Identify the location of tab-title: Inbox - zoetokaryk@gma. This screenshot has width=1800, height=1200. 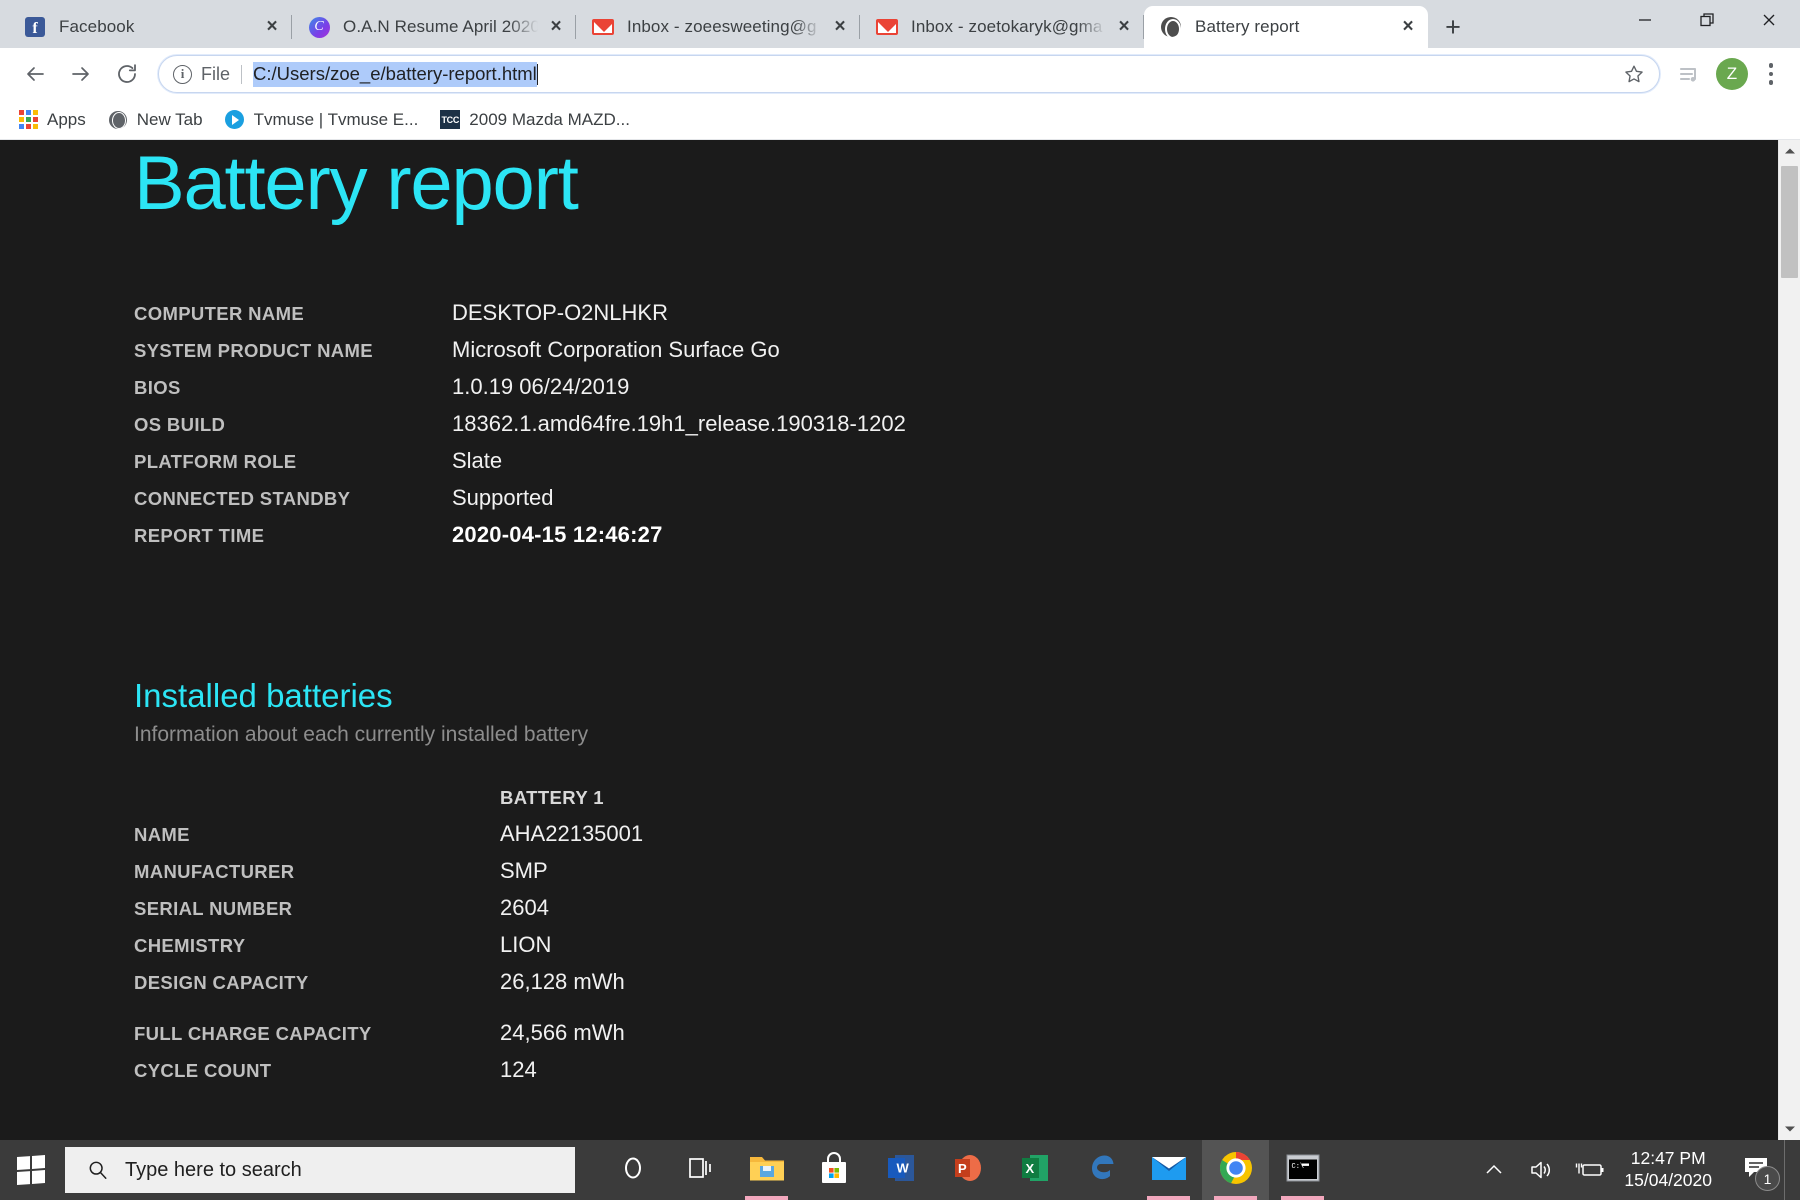
(1007, 26).